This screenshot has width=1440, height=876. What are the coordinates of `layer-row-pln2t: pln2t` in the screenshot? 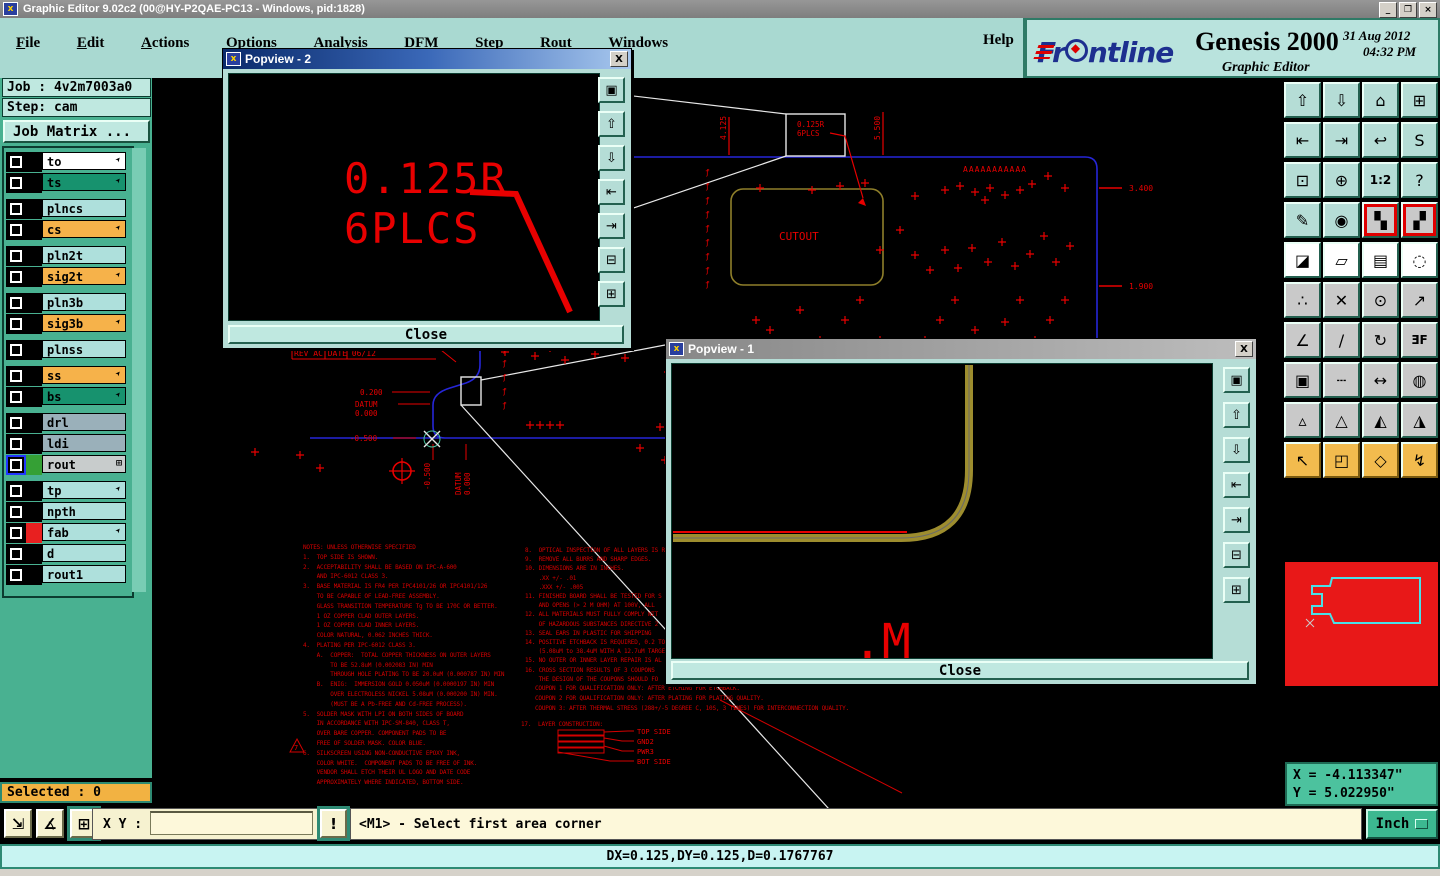 It's located at (66, 256).